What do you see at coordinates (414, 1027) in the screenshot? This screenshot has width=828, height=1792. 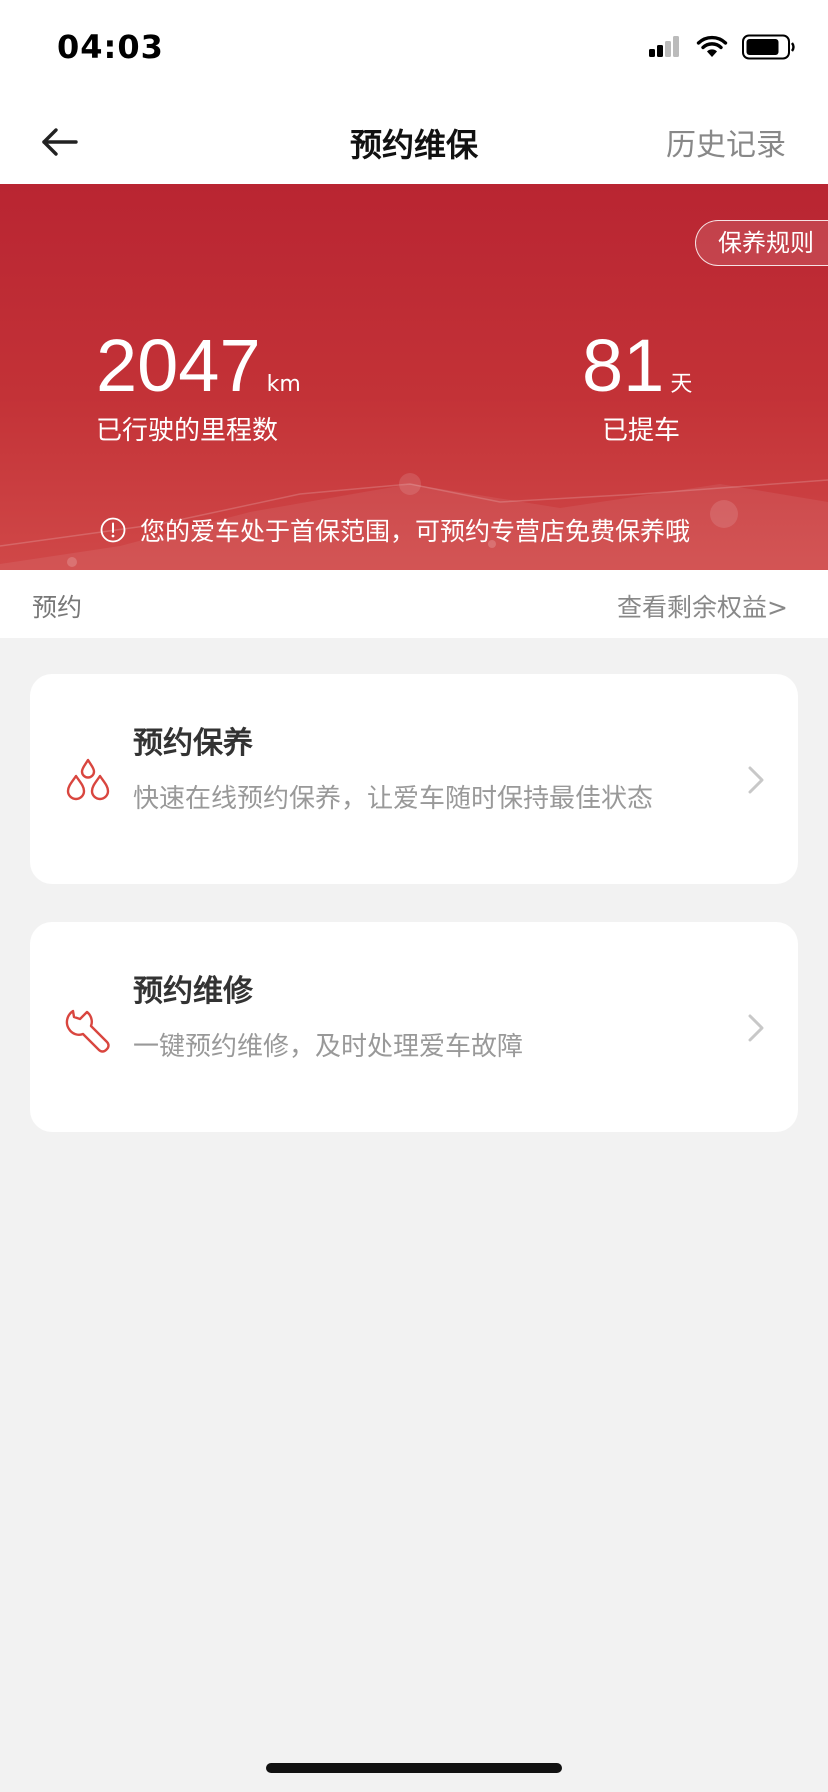 I see `book-repair-card: 预约维修 一键预约维修，及时处理爱车故障` at bounding box center [414, 1027].